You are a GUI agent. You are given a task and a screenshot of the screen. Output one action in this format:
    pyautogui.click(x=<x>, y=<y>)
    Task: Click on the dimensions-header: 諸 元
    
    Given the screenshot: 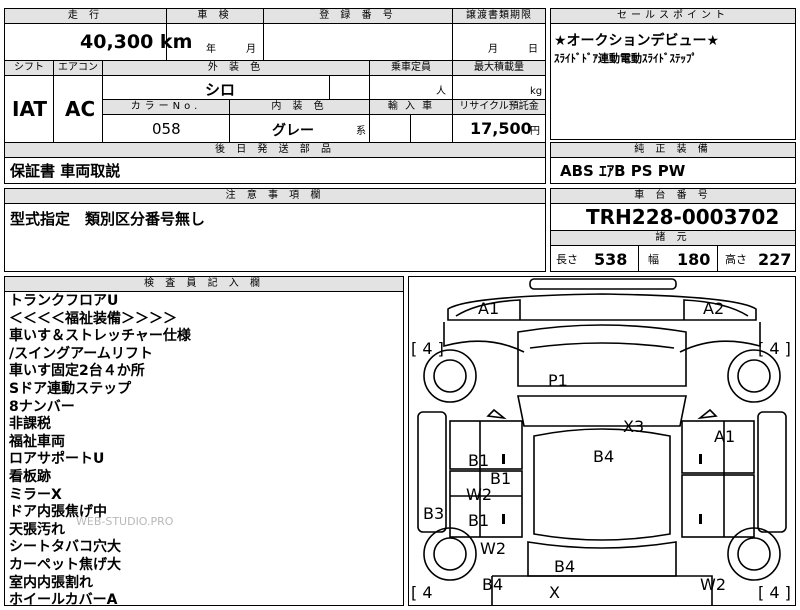 What is the action you would take?
    pyautogui.click(x=673, y=238)
    